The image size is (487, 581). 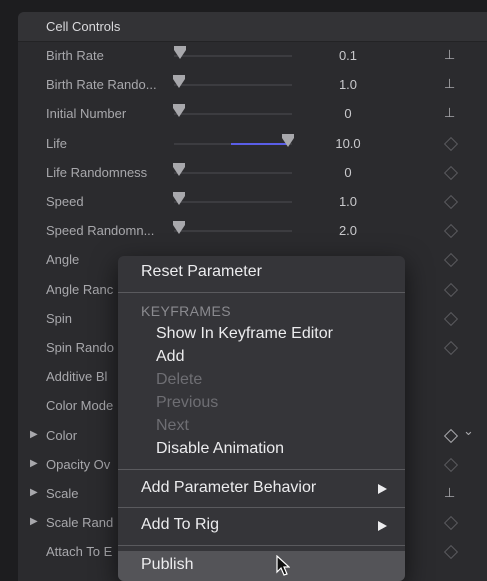 I want to click on parameter-value-field: 2.0, so click(x=348, y=230).